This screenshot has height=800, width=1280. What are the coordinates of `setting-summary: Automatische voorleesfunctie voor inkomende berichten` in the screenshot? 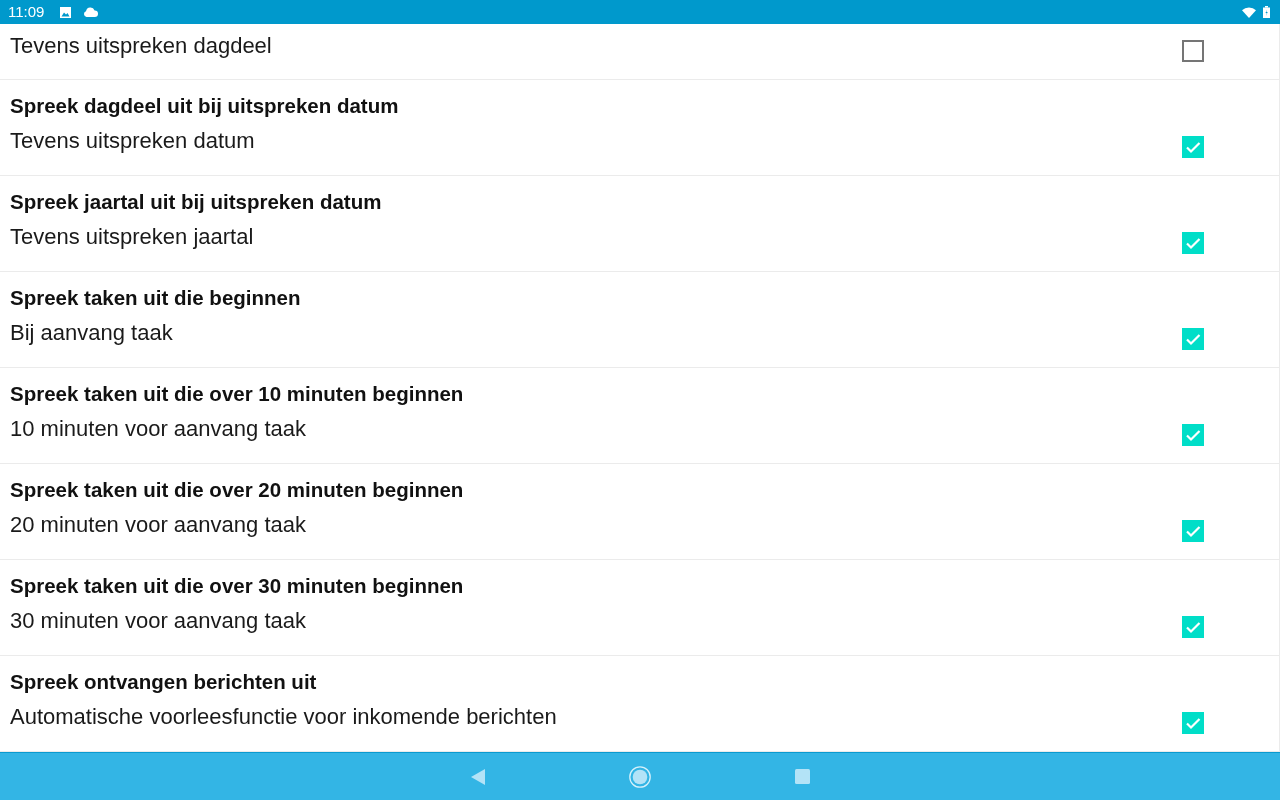 It's located at (283, 717).